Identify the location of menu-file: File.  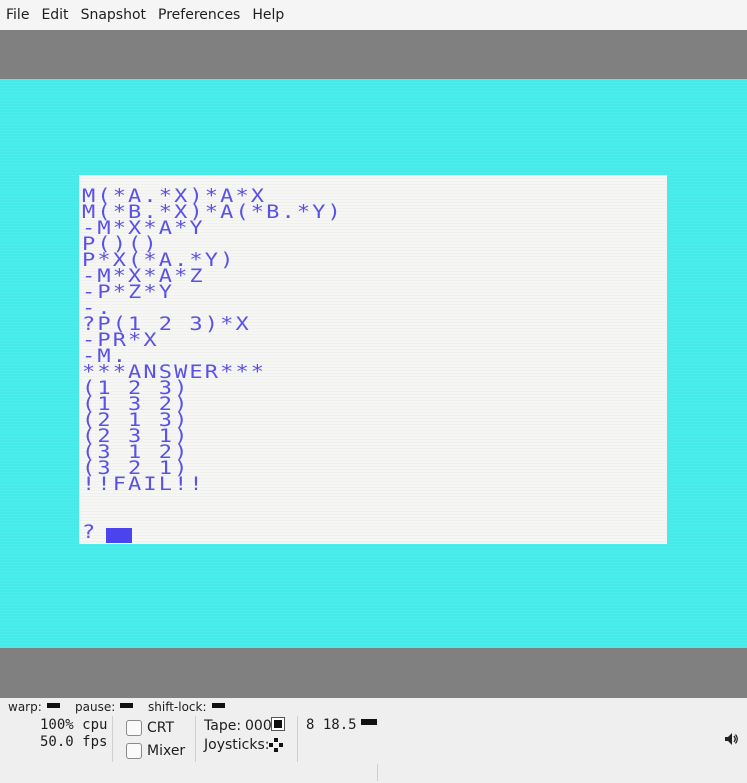
(17, 15).